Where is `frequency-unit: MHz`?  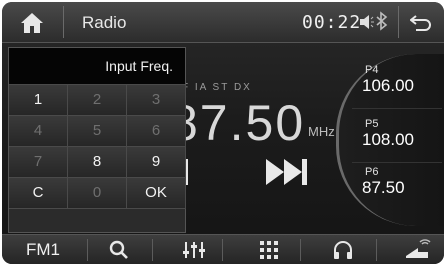 frequency-unit: MHz is located at coordinates (321, 131).